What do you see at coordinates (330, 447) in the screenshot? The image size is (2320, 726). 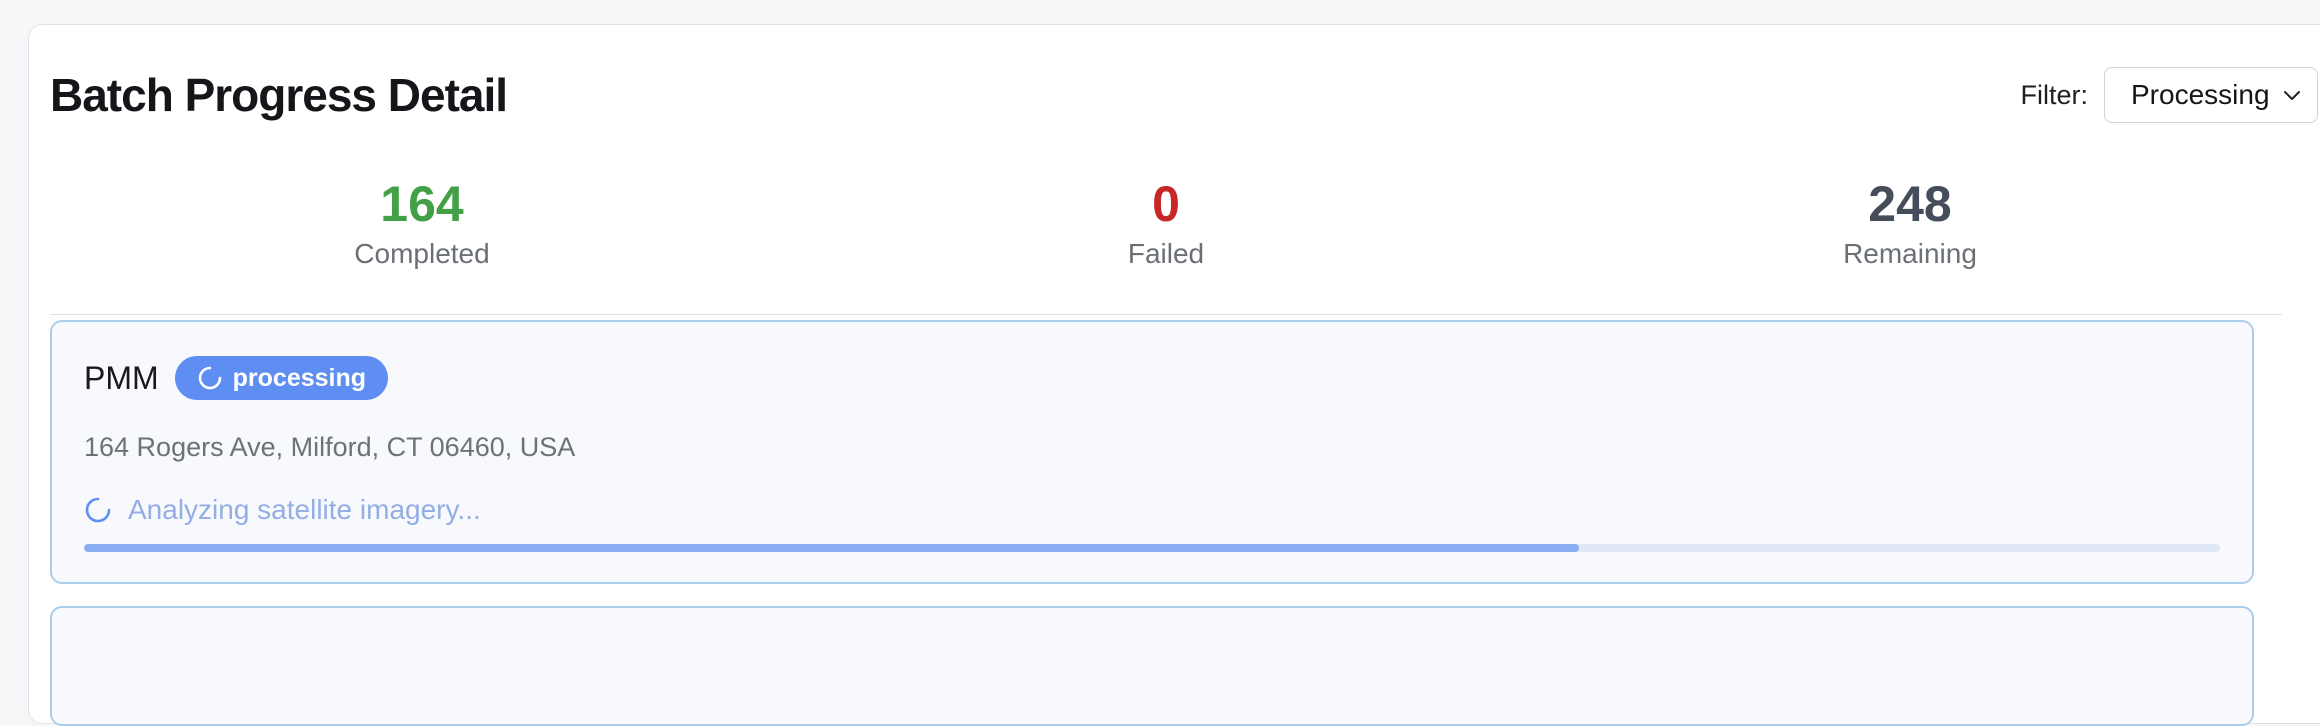 I see `job-address: 164 Rogers Ave, Milford, CT 06460, USA` at bounding box center [330, 447].